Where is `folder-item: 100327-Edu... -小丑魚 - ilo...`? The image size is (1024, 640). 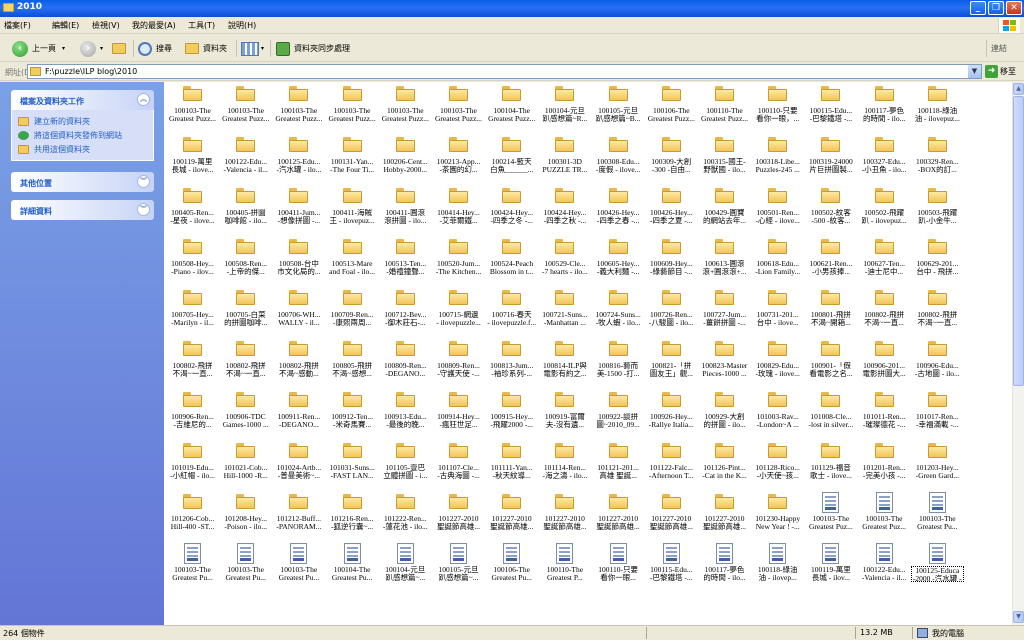
folder-item: 100327-Edu... -小丑魚 - ilo... is located at coordinates (884, 160).